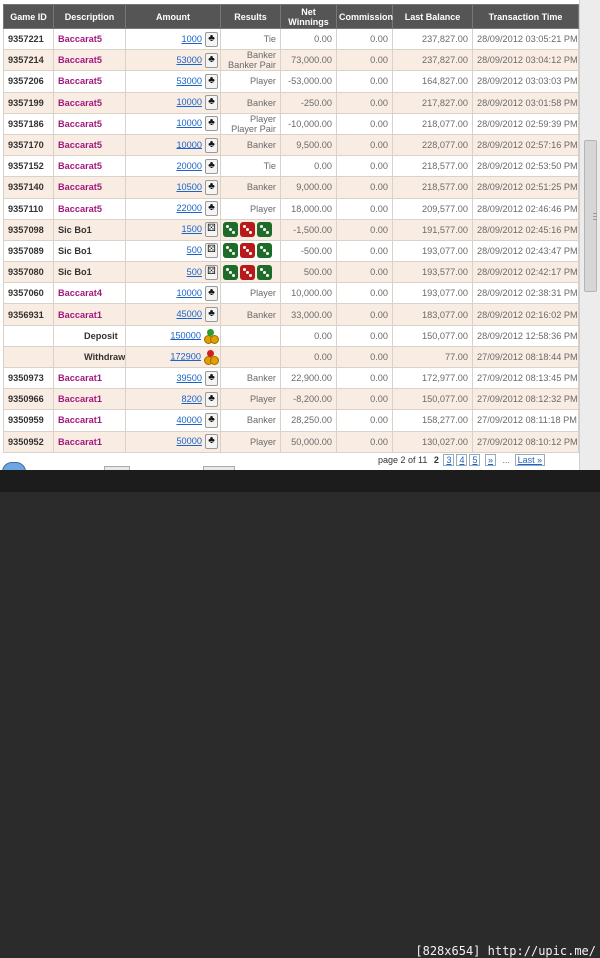  What do you see at coordinates (28, 16) in the screenshot?
I see `column-header: Game ID` at bounding box center [28, 16].